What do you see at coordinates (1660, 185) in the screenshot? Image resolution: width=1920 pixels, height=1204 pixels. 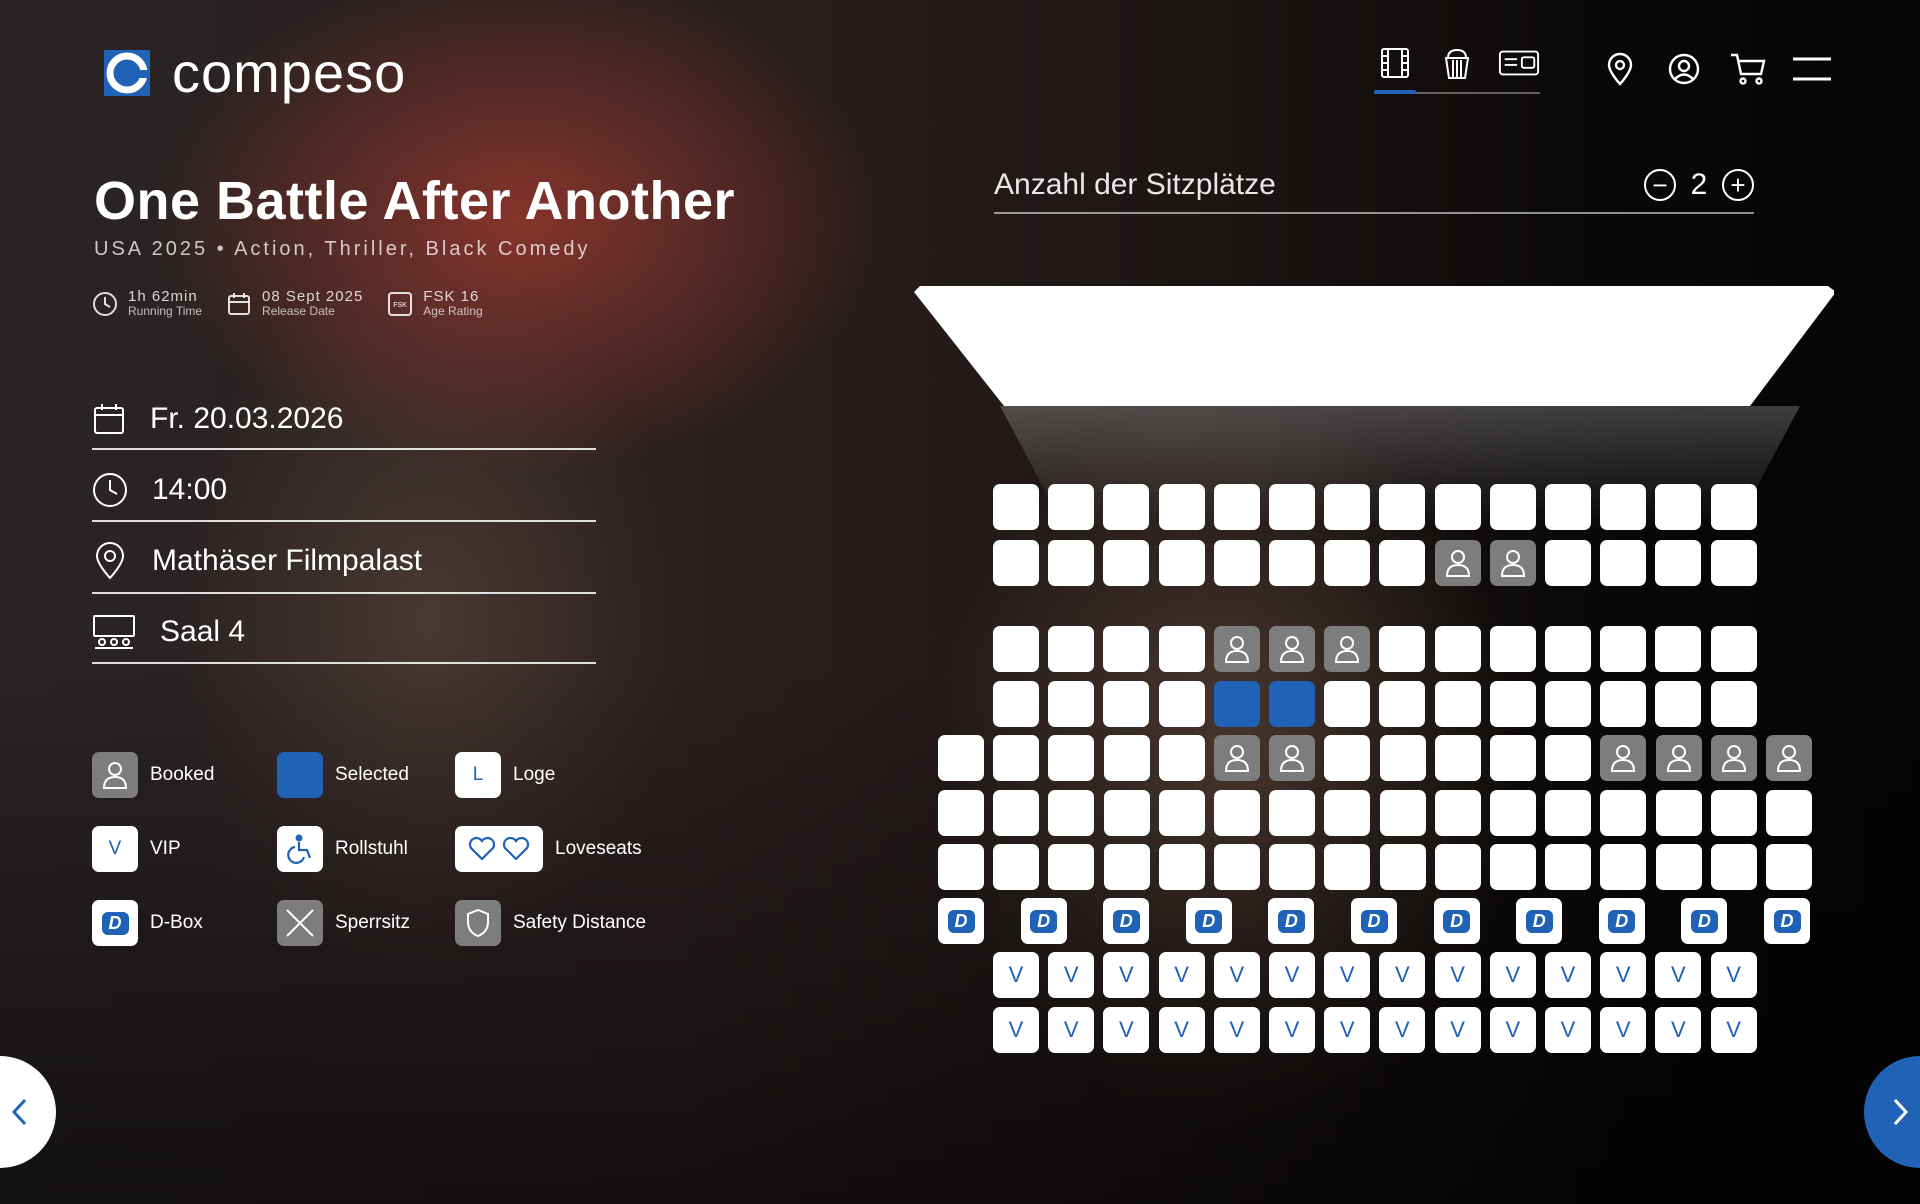 I see `decrease-seats-button: −` at bounding box center [1660, 185].